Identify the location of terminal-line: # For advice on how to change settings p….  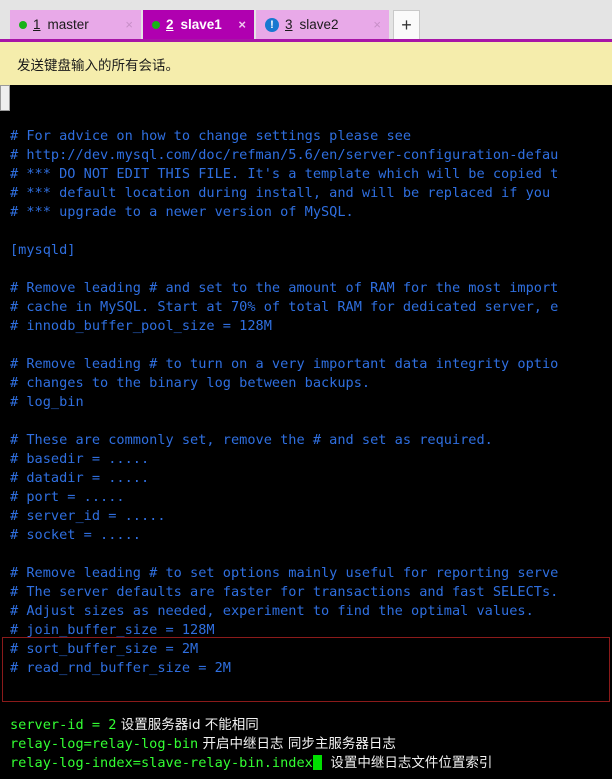
(211, 136).